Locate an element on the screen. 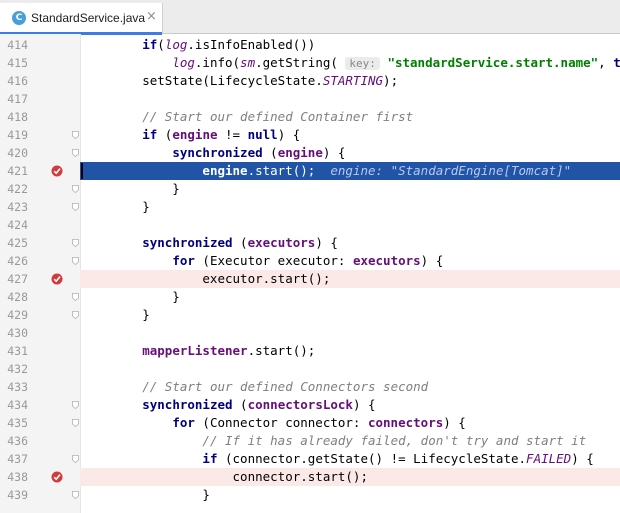  code-line: 417 is located at coordinates (310, 99).